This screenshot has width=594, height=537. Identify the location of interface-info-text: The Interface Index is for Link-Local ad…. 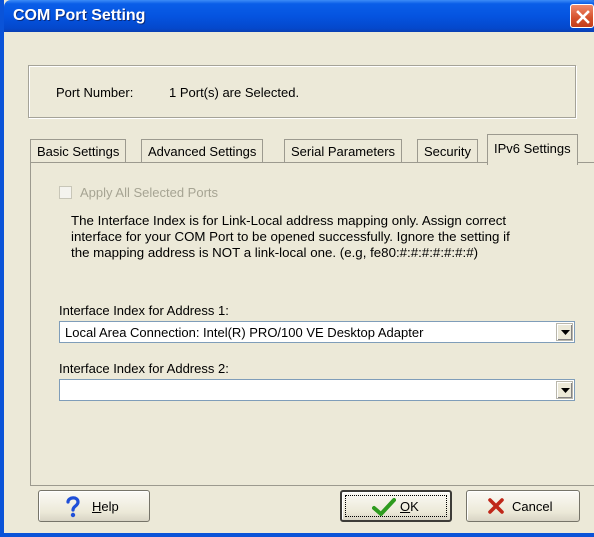
(326, 237).